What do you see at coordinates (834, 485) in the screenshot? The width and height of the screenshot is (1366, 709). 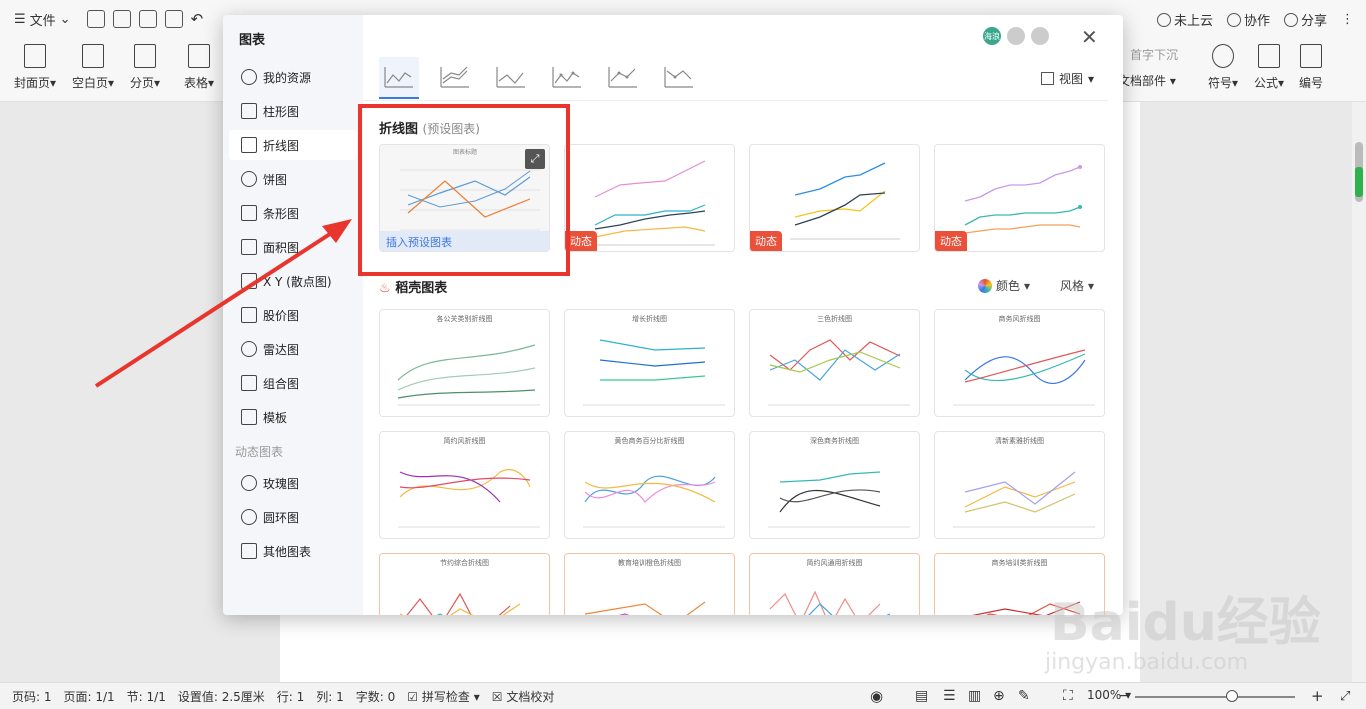 I see `template-card: 深色商务折线图` at bounding box center [834, 485].